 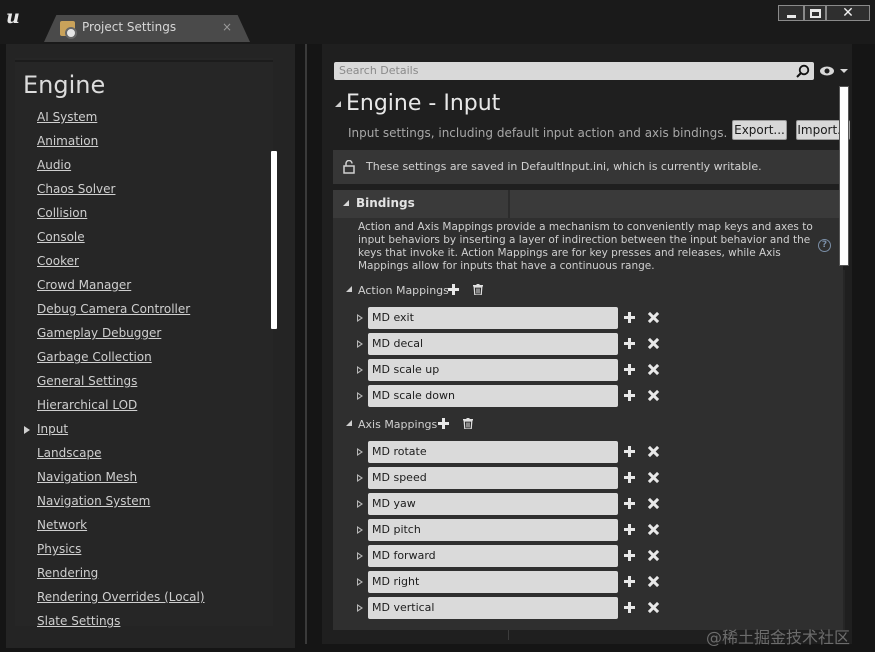 I want to click on page-title: Engine - Input, so click(x=423, y=103).